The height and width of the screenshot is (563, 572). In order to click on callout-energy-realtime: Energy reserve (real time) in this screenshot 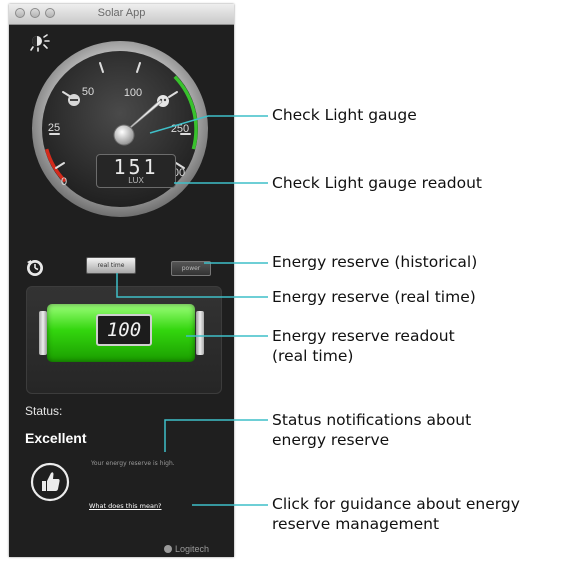, I will do `click(374, 297)`.